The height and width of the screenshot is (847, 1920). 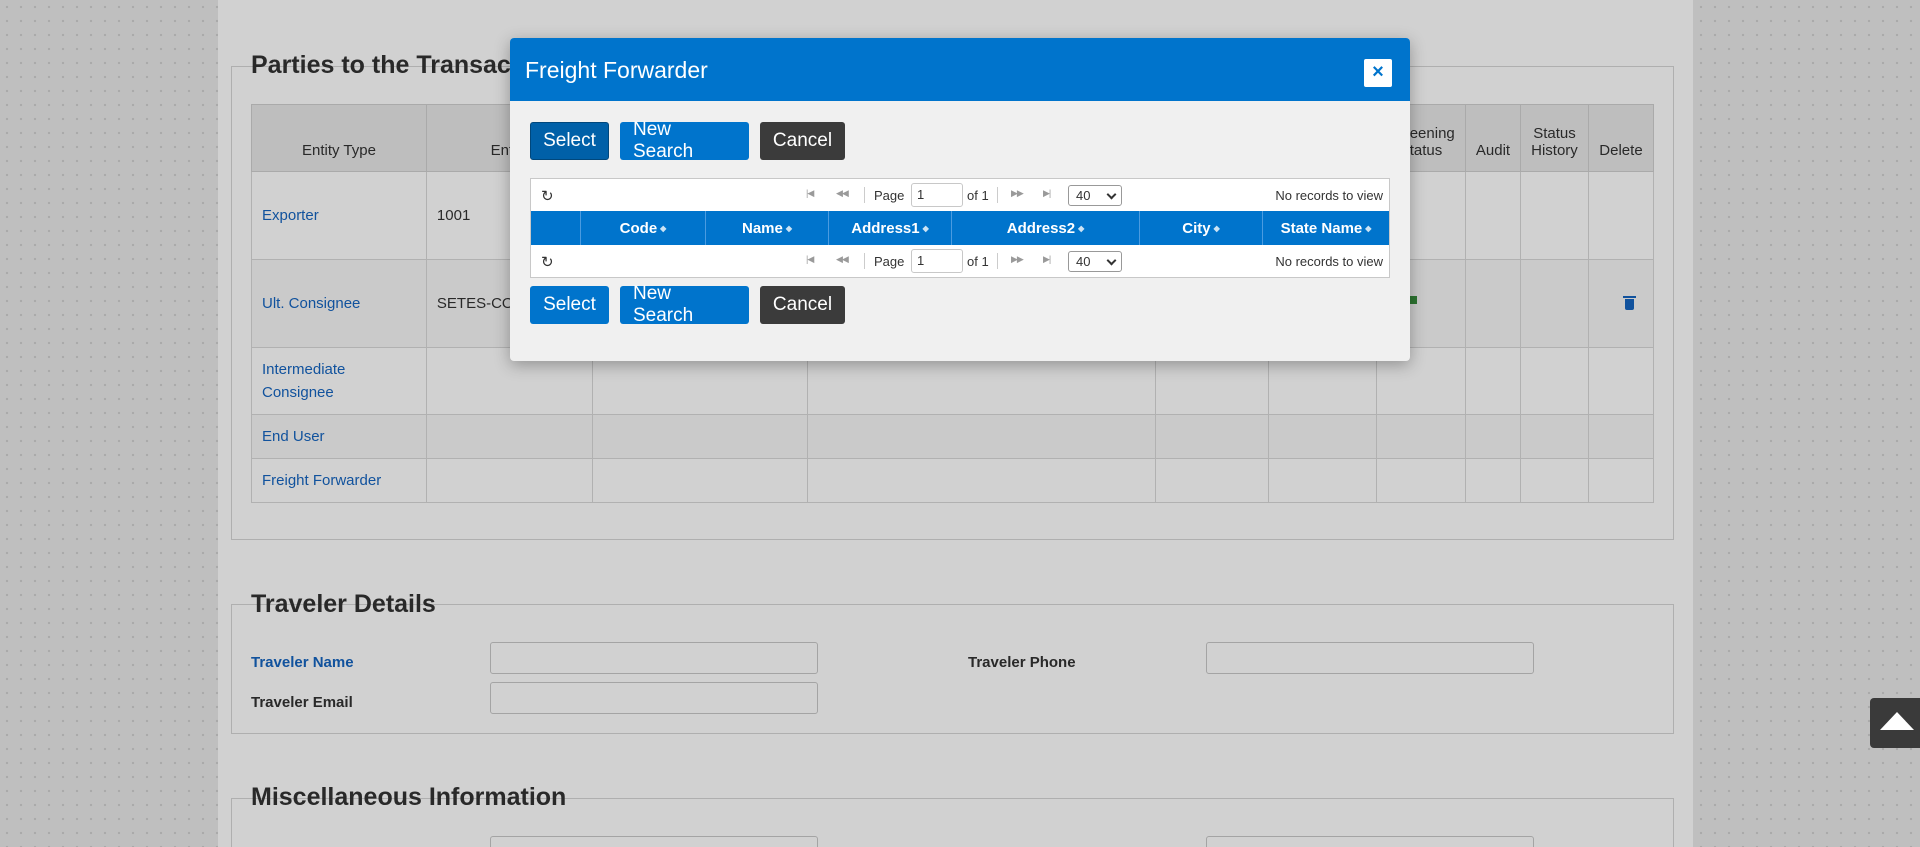 I want to click on scroll-top-button, so click(x=1895, y=723).